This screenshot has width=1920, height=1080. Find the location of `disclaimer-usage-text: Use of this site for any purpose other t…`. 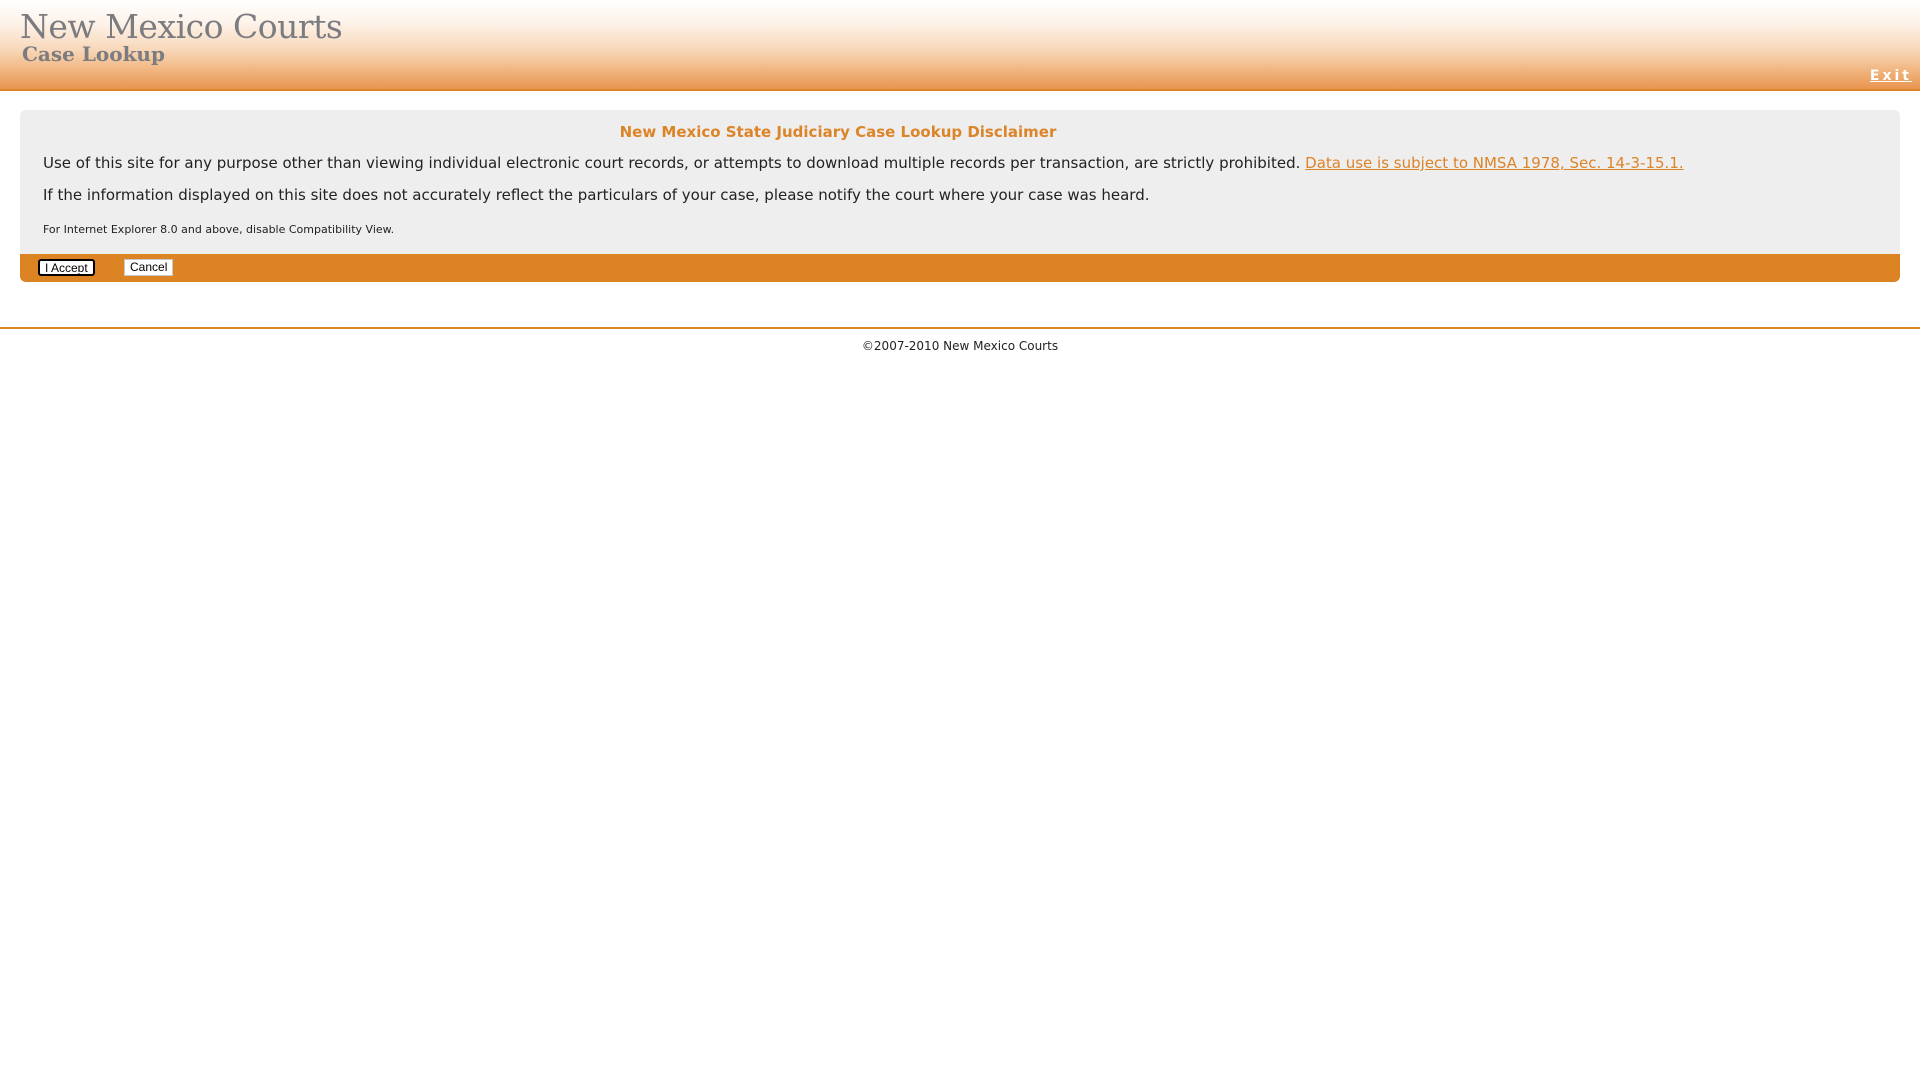

disclaimer-usage-text: Use of this site for any purpose other t… is located at coordinates (672, 163).